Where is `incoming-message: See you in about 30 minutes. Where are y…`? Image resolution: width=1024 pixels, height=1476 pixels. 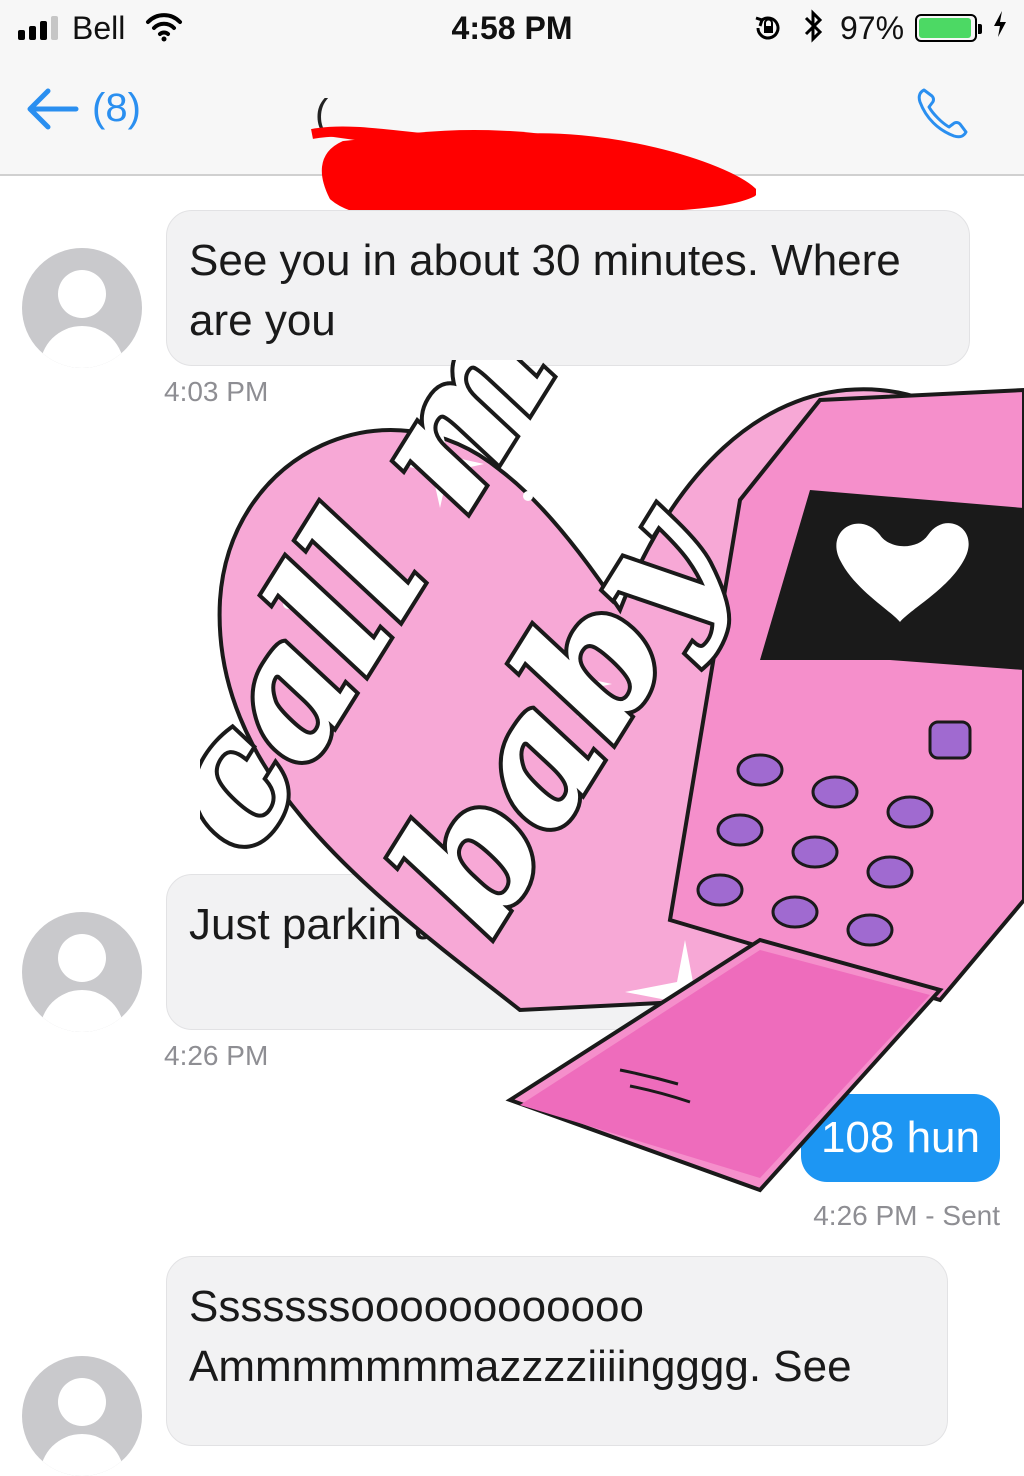
incoming-message: See you in about 30 minutes. Where are y… is located at coordinates (568, 288).